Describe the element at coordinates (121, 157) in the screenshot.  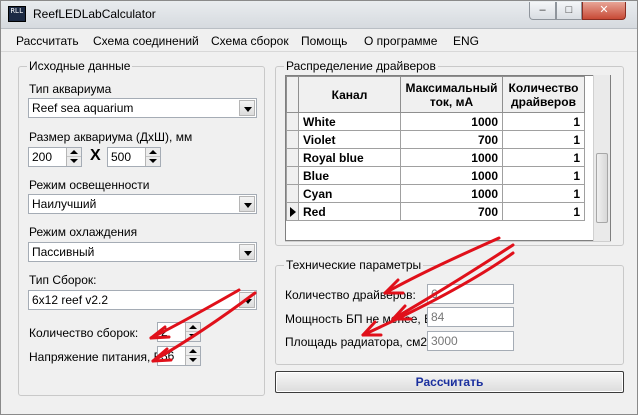
I see `aquarium-width-value: 500` at that location.